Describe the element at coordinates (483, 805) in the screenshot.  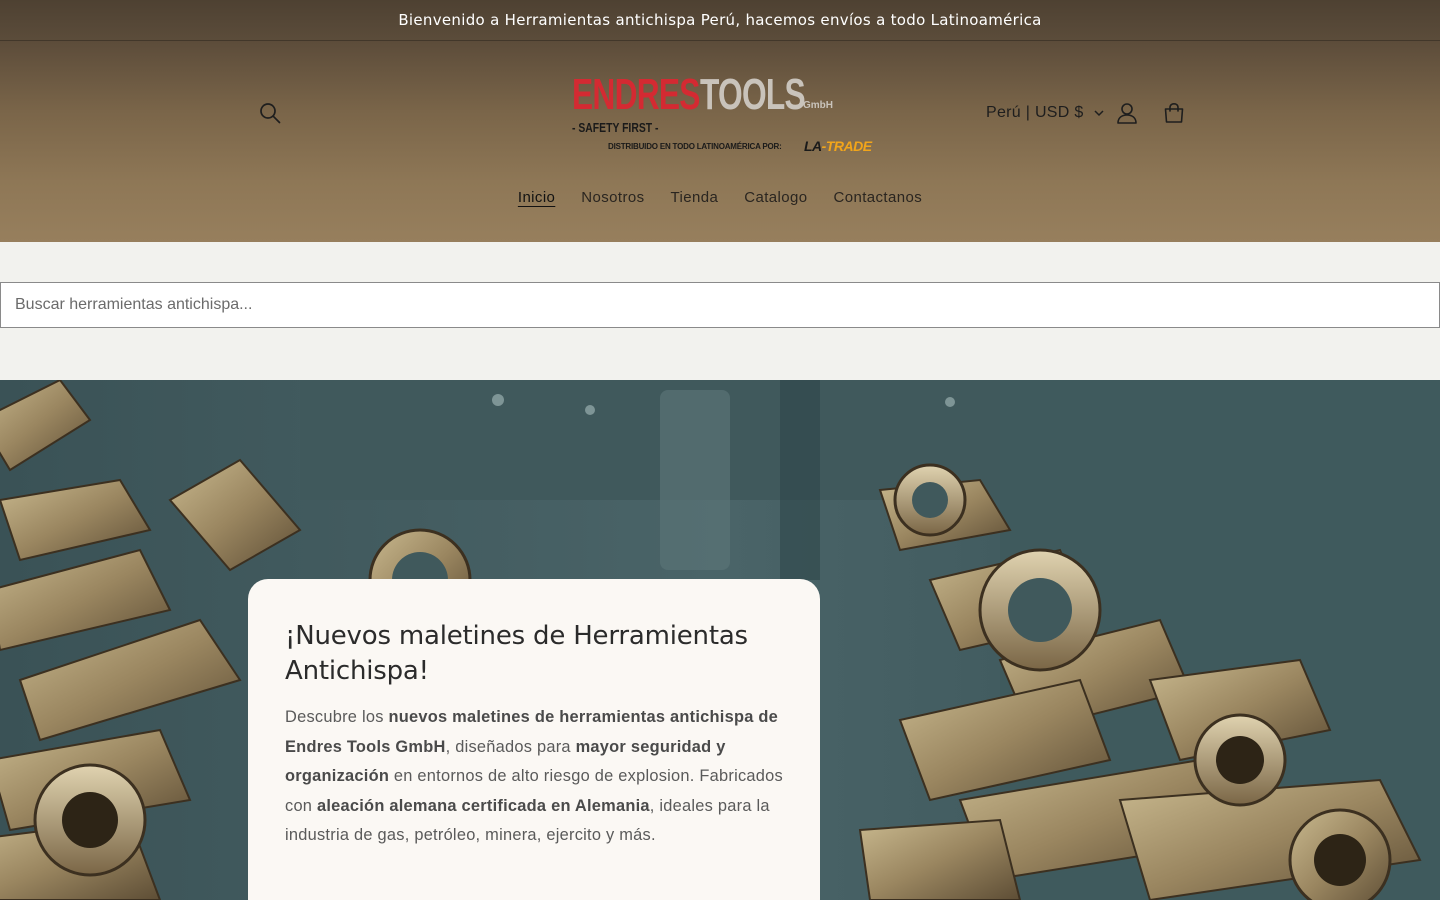
I see `hero-text-bold: aleación alemana certificada en Alemania` at that location.